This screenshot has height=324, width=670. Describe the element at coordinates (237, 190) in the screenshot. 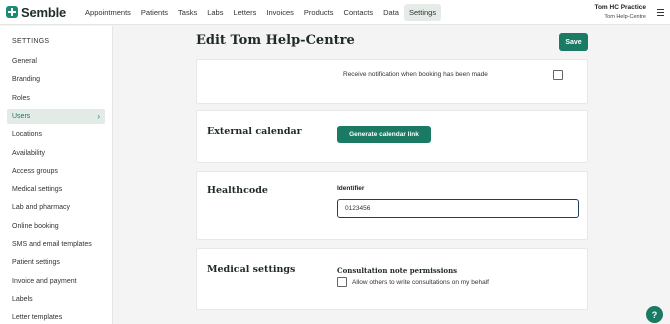

I see `healthcode-title: Healthcode` at that location.